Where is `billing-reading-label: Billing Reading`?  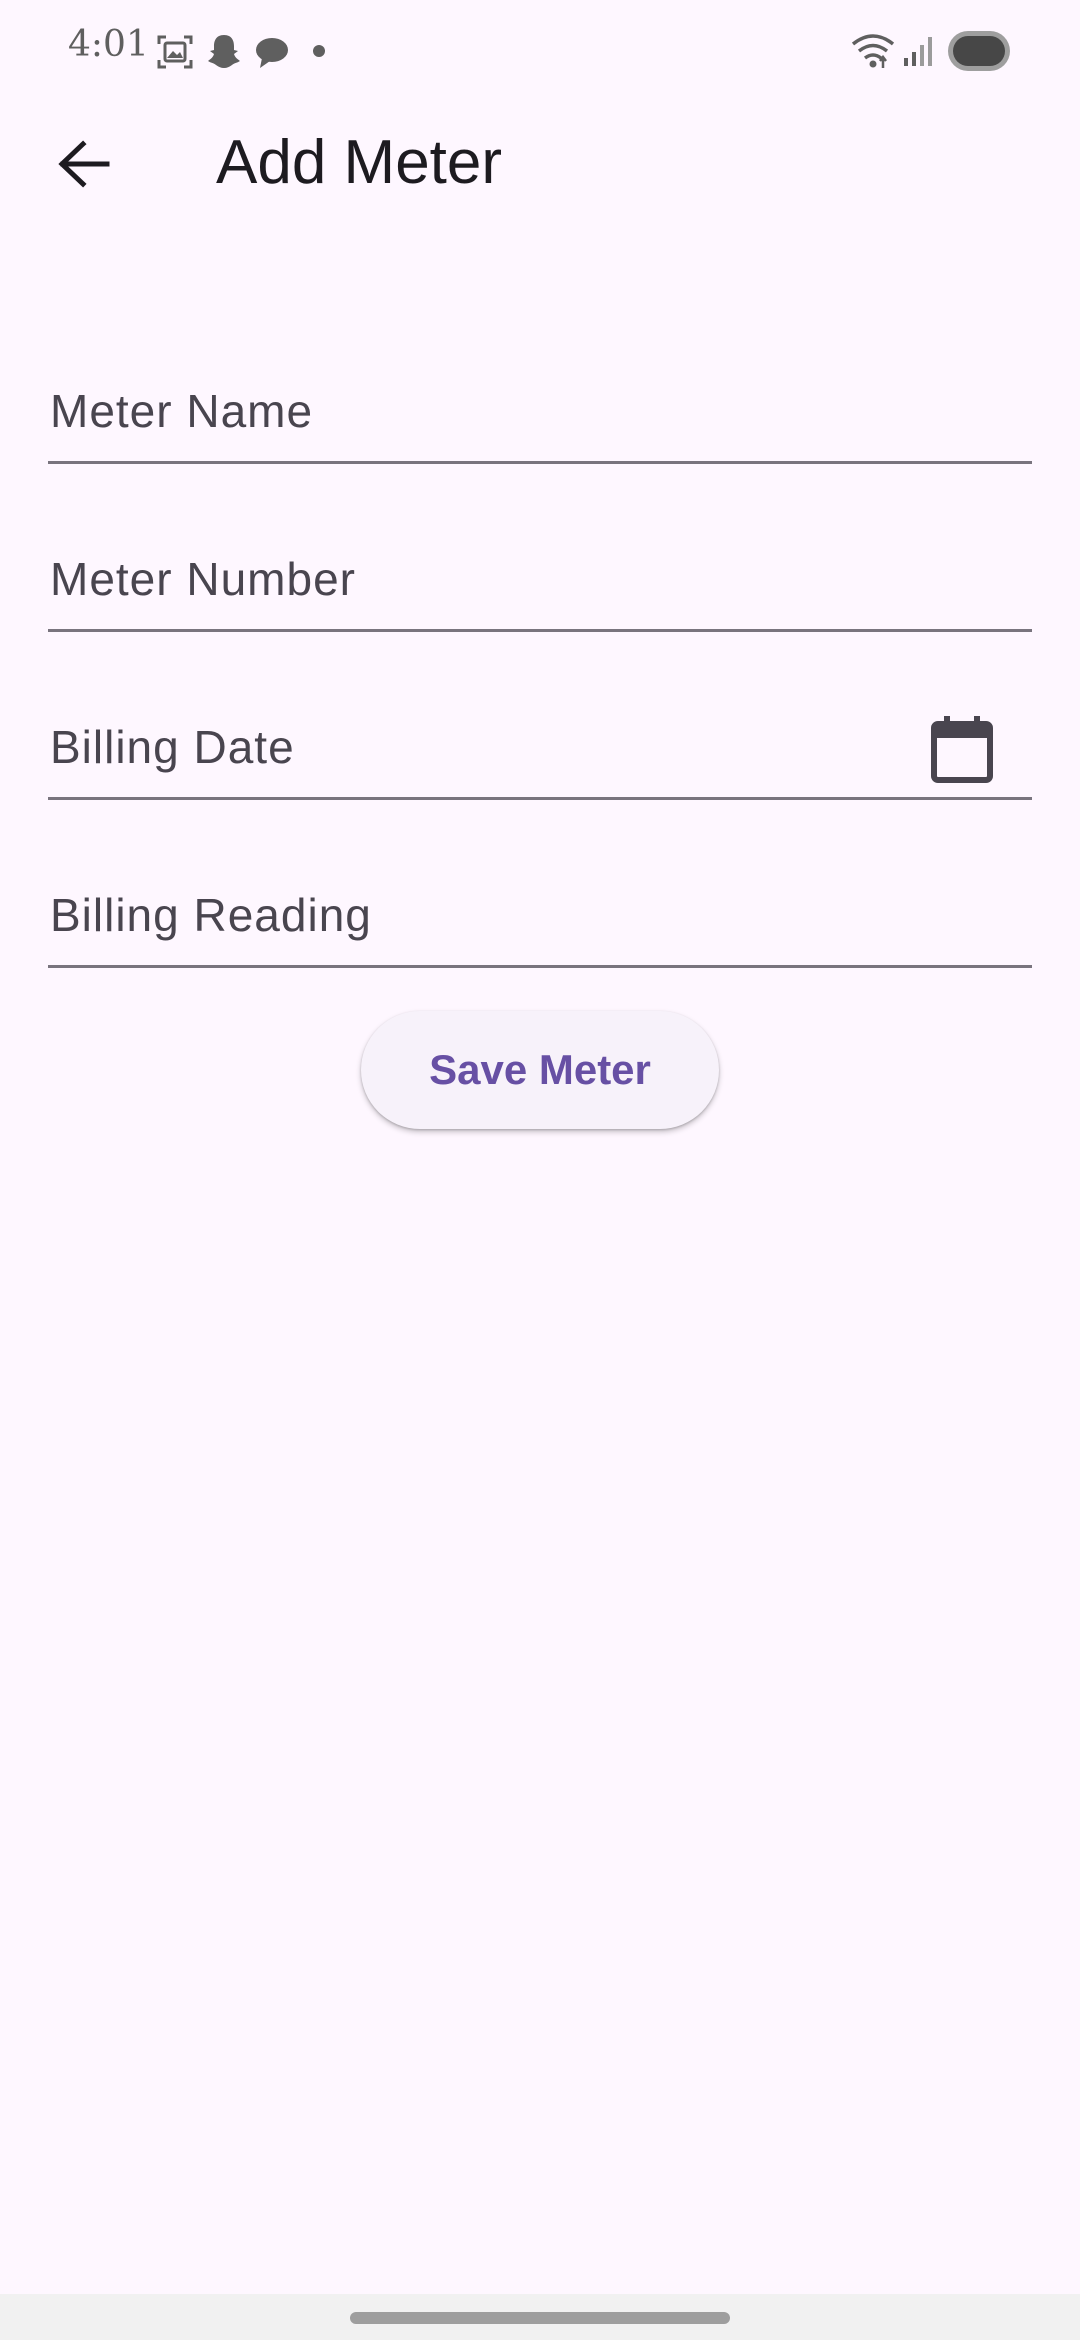 billing-reading-label: Billing Reading is located at coordinates (211, 915).